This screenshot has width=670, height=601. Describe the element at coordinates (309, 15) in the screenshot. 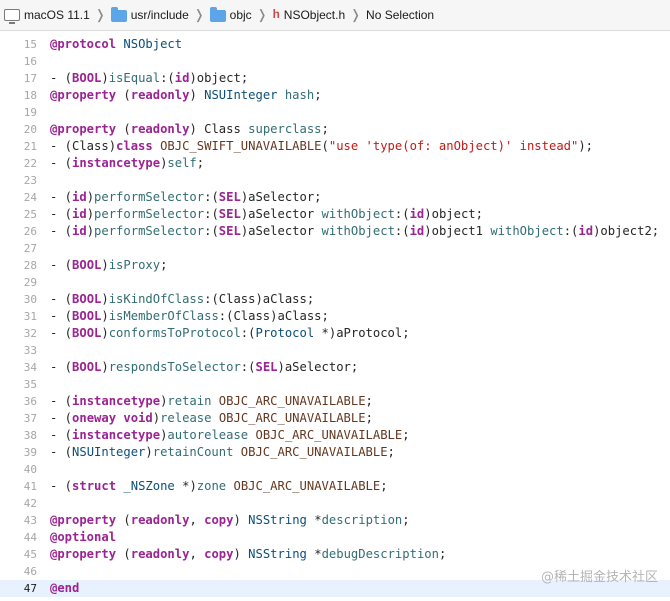

I see `breadcrumb-item: h NSObject.h` at that location.